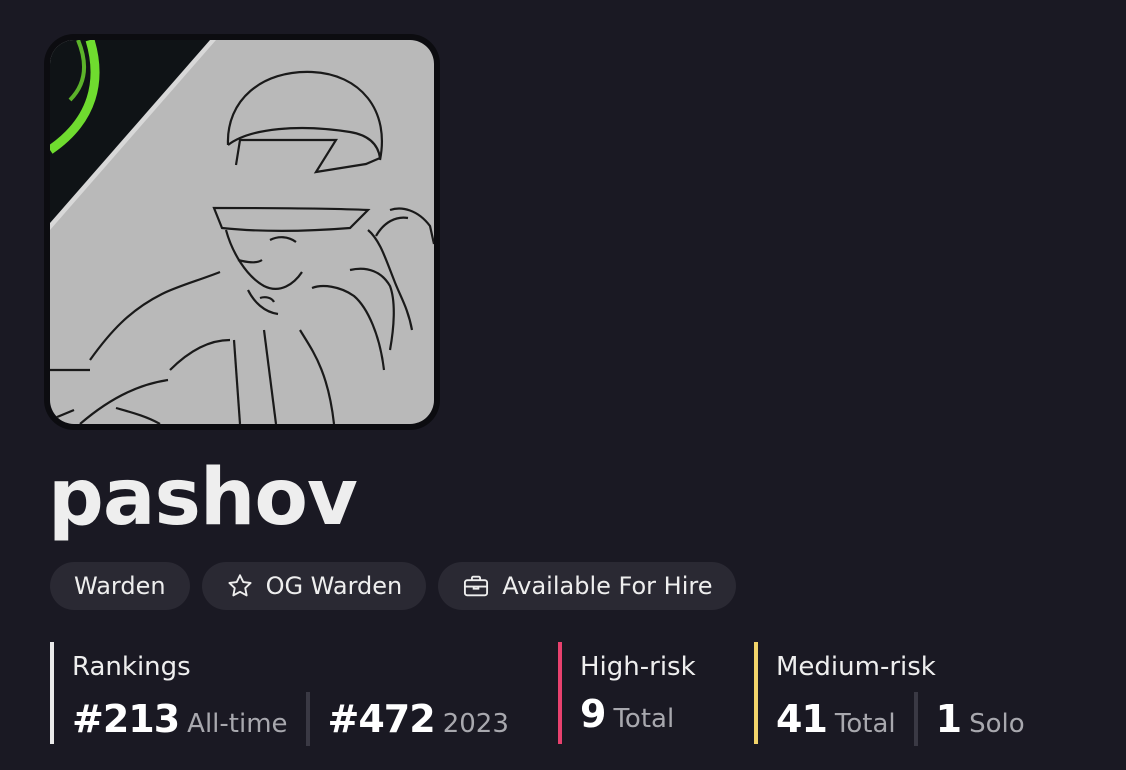  What do you see at coordinates (381, 719) in the screenshot?
I see `year-rank-value: #472` at bounding box center [381, 719].